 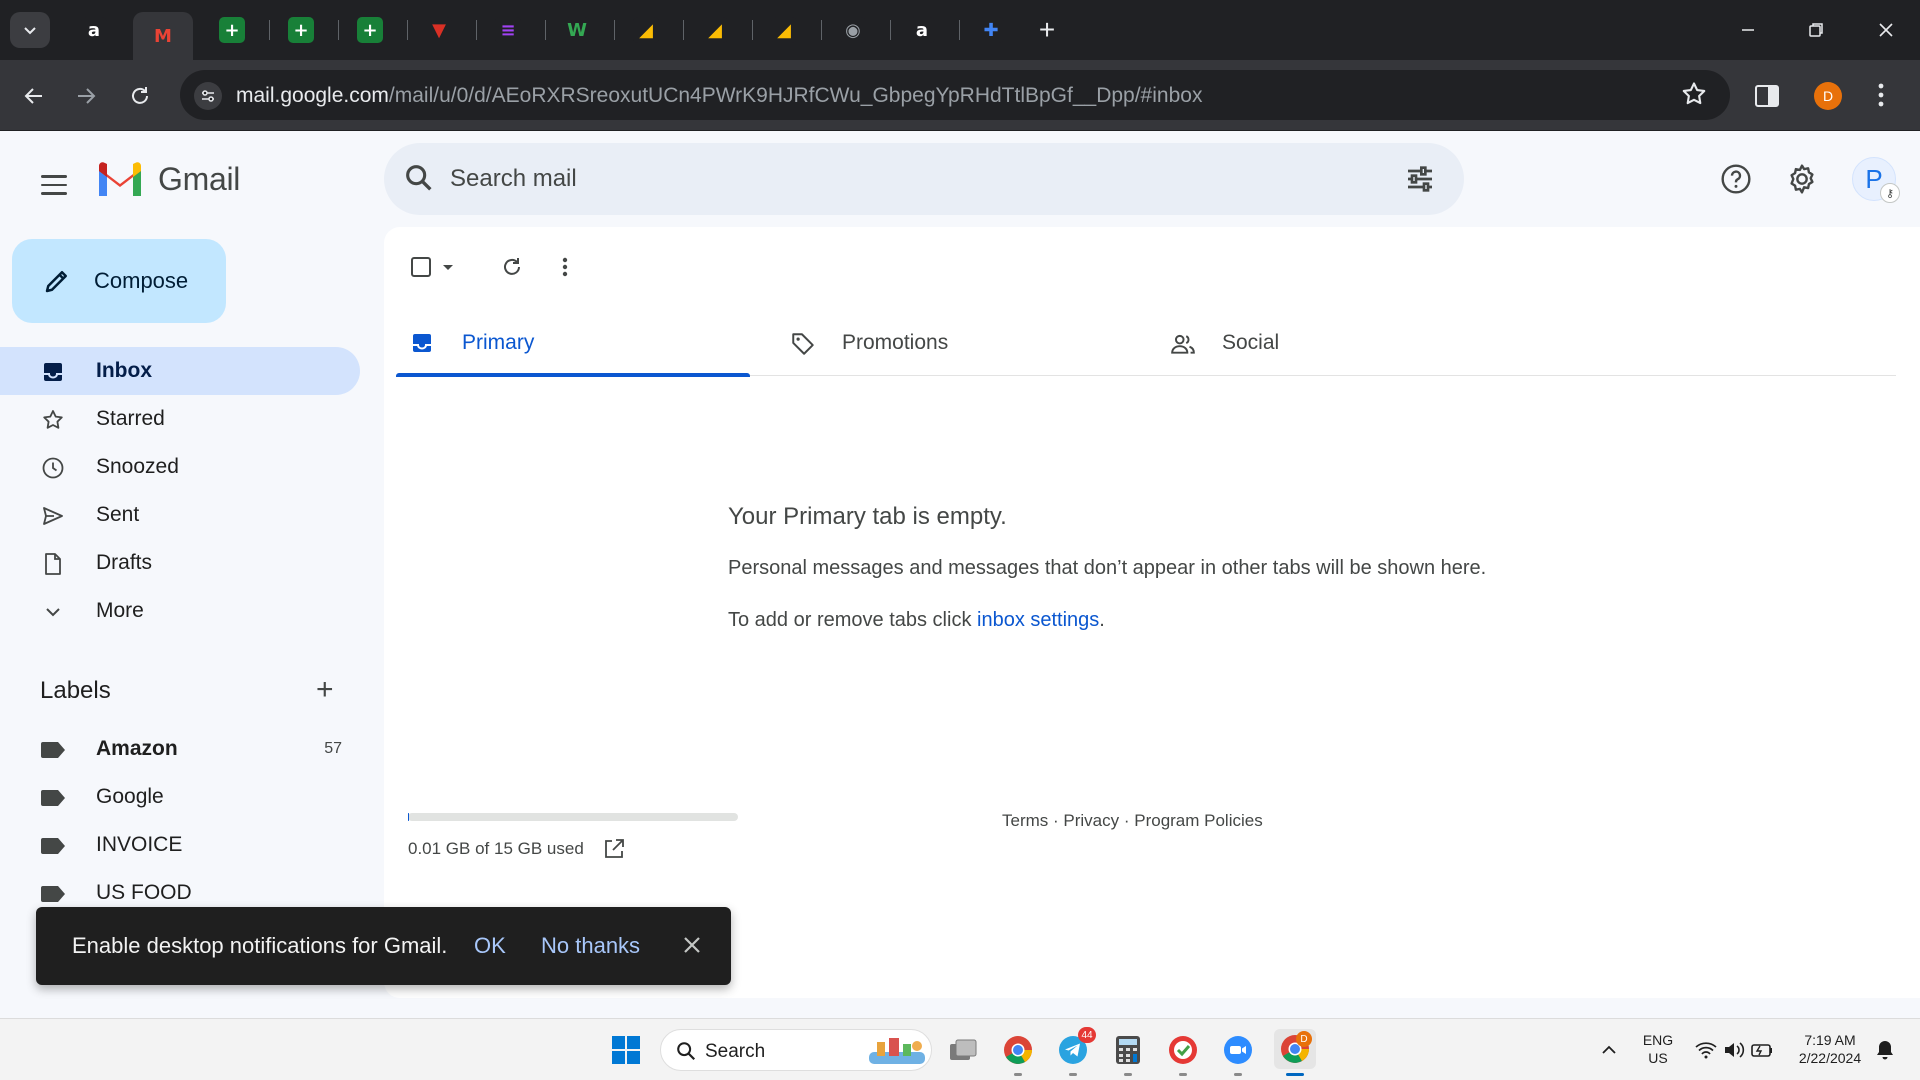 I want to click on browser-tab-red-logo: ▼, so click(x=439, y=30).